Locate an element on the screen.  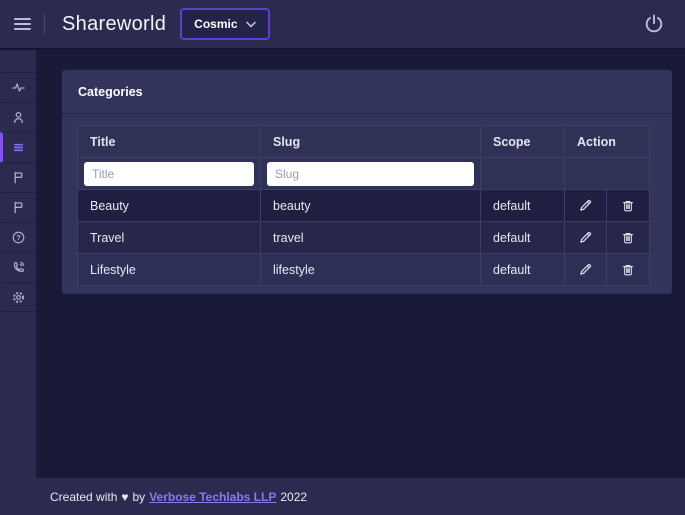
sidebar-item-help: ? is located at coordinates (18, 237).